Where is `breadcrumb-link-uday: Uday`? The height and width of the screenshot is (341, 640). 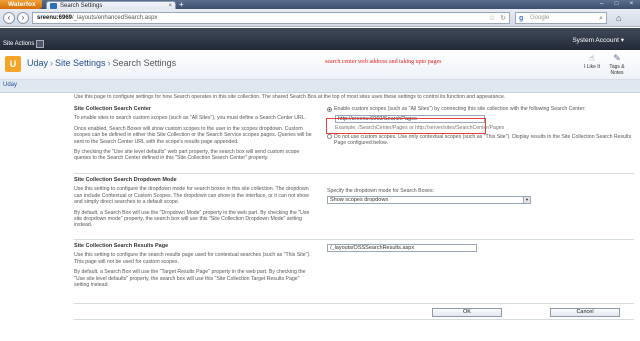
breadcrumb-link-uday: Uday is located at coordinates (37, 63).